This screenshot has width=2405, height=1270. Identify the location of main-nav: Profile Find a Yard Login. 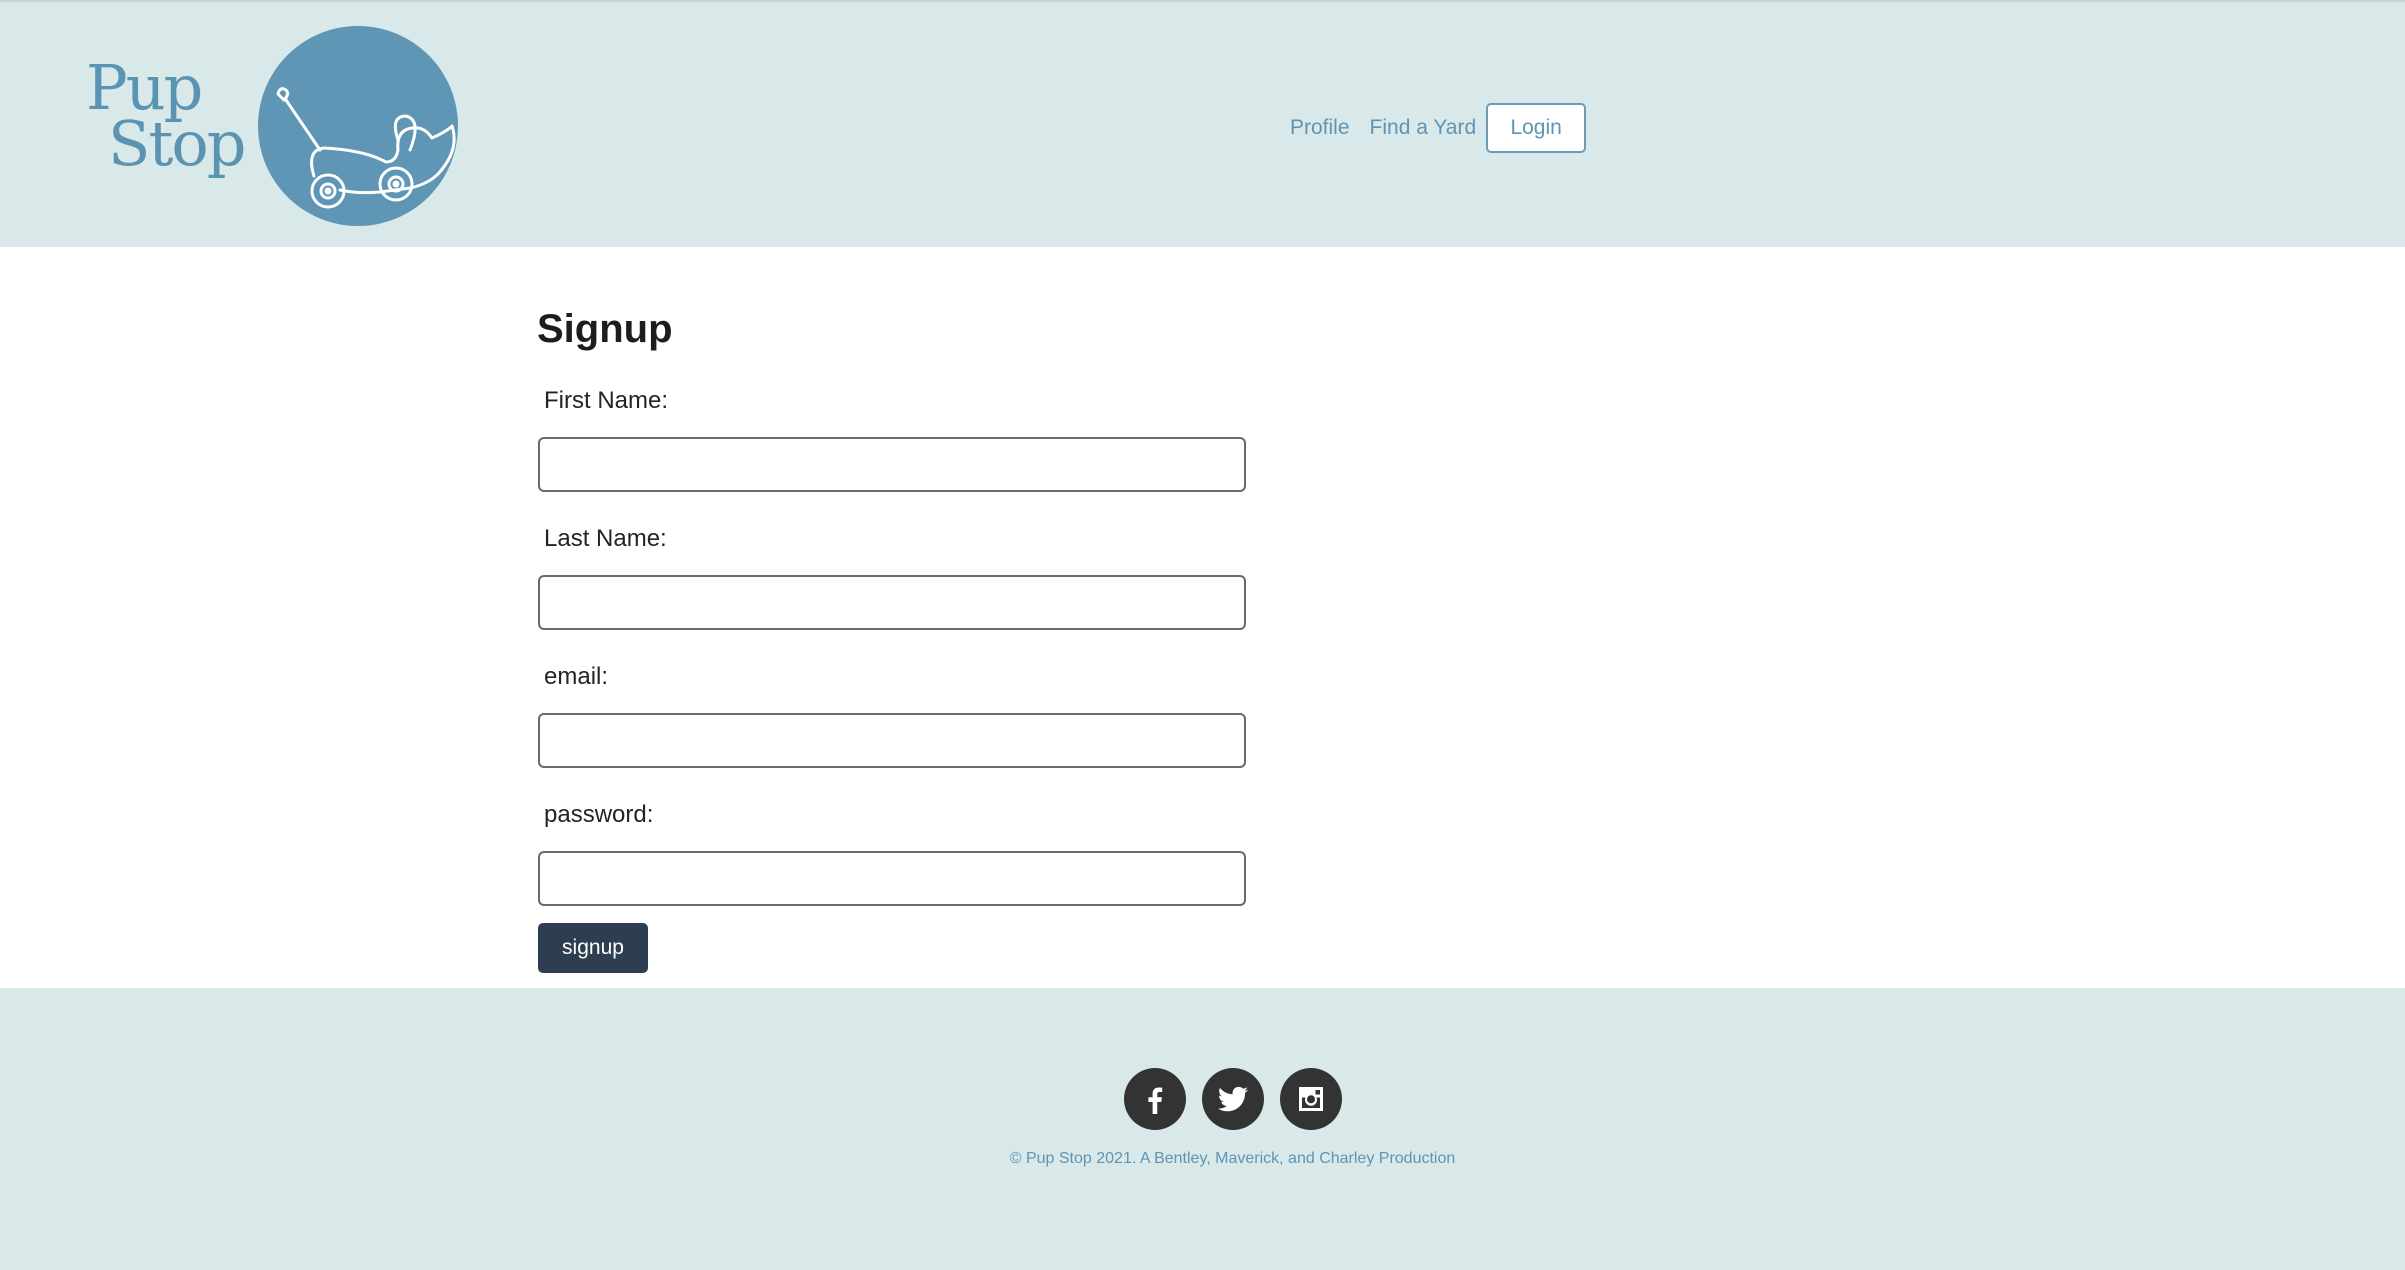
(1433, 128).